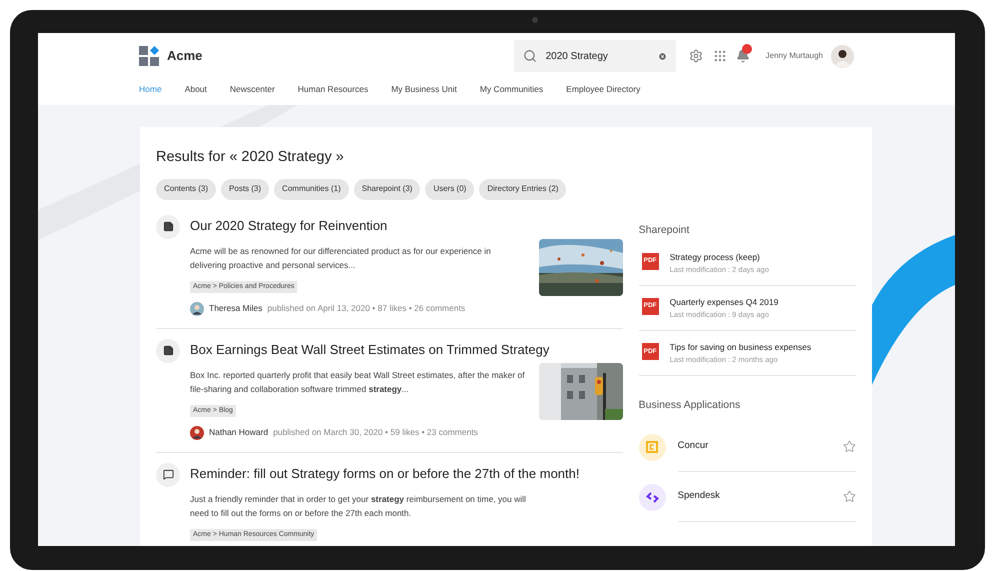  I want to click on section-heading: Business Applications, so click(690, 406).